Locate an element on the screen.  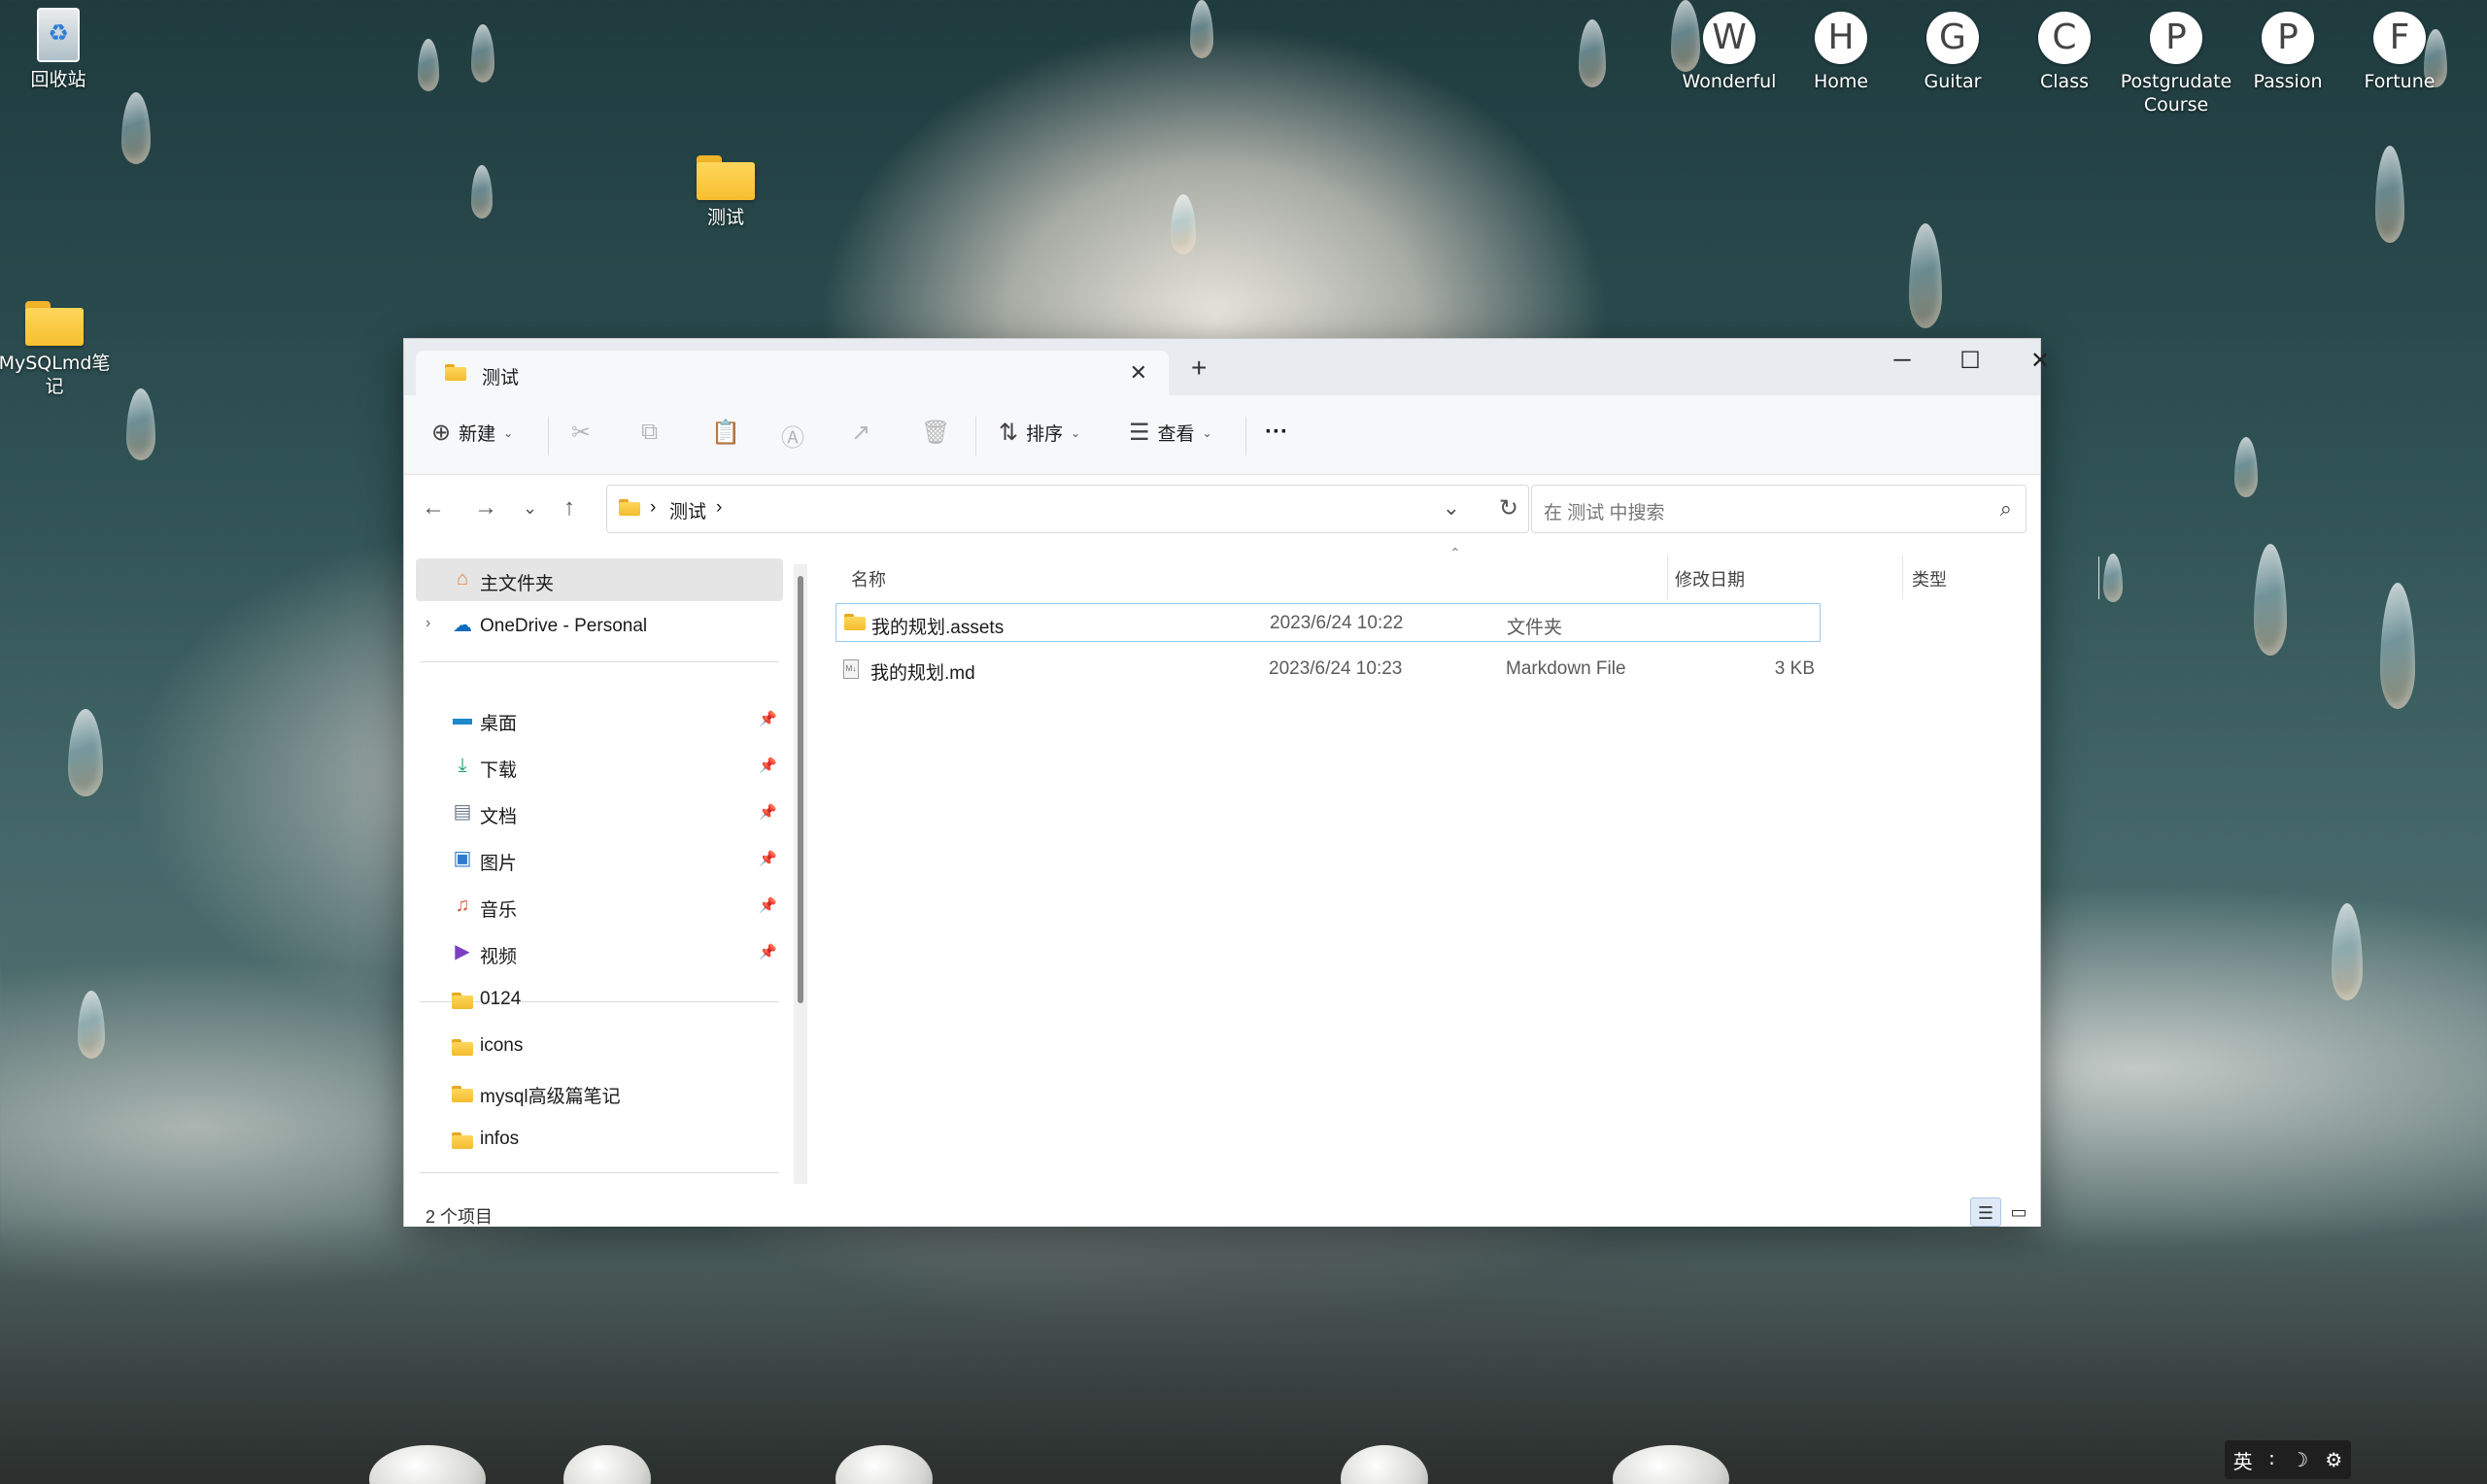
shortcut-home: H Home is located at coordinates (1841, 52).